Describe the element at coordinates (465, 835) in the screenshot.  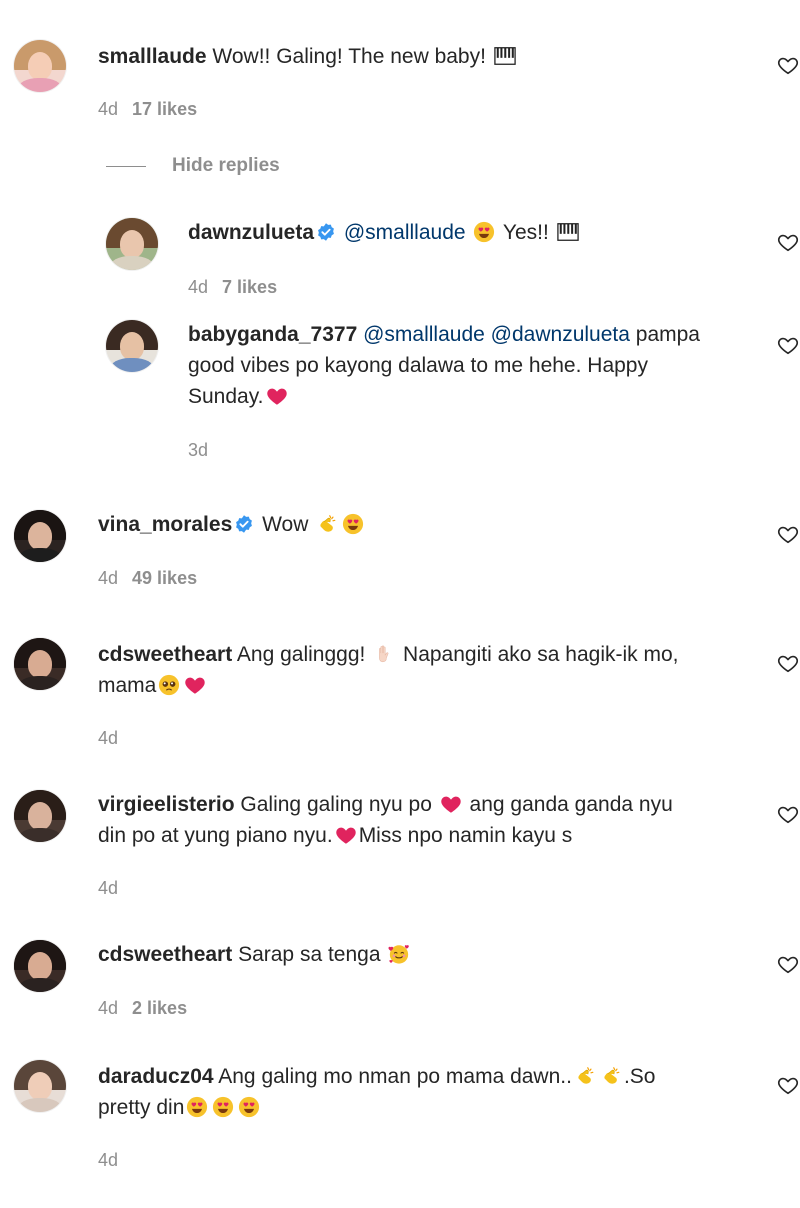
I see `comment-text: Miss npo namin kayu s` at that location.